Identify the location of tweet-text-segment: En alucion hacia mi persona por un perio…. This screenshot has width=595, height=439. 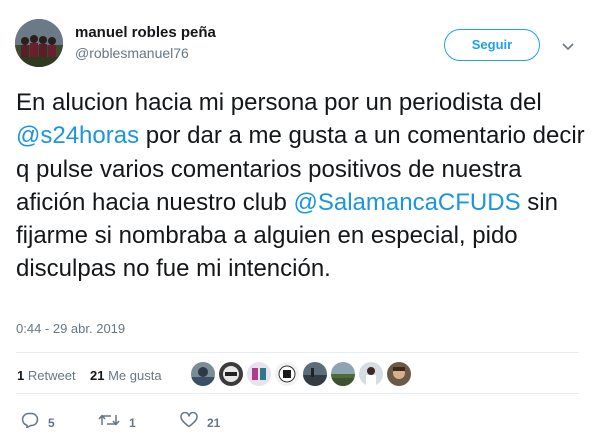
(279, 102).